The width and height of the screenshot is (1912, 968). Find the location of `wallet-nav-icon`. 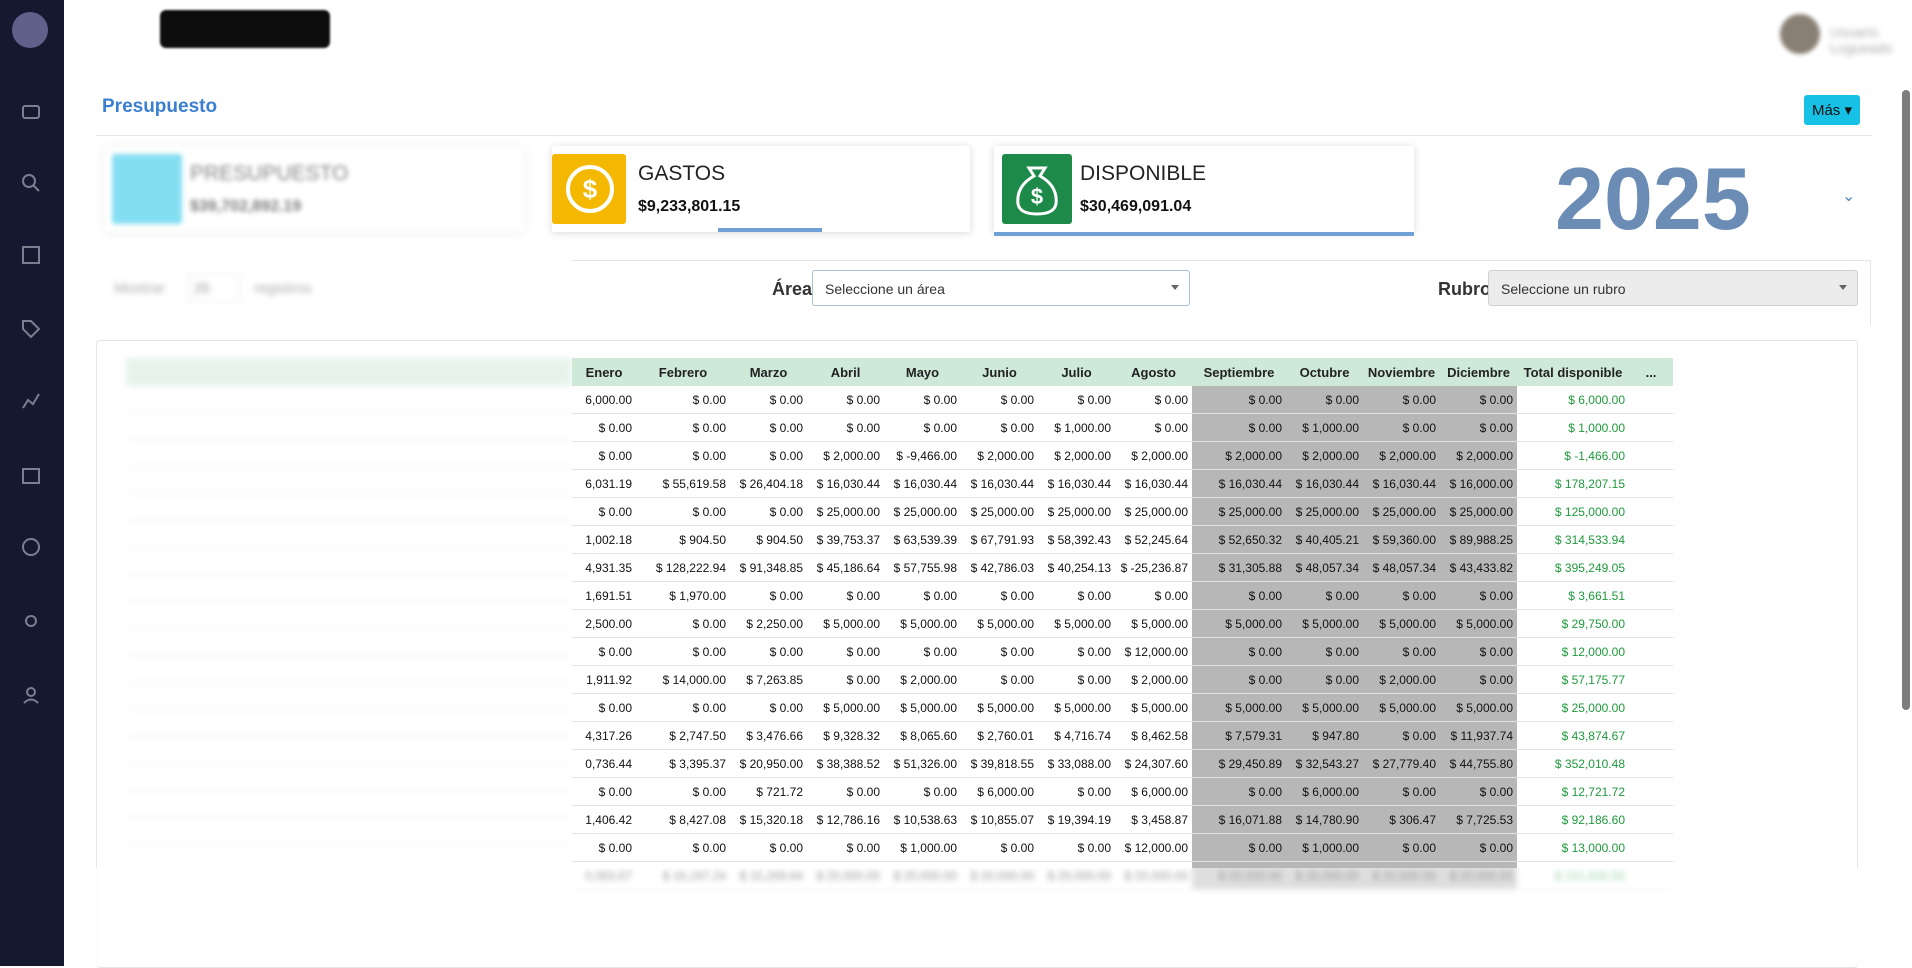

wallet-nav-icon is located at coordinates (31, 111).